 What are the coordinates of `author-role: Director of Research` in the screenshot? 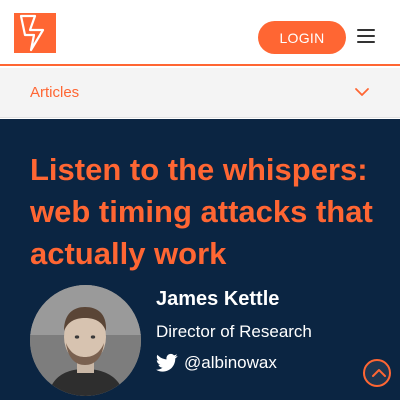 It's located at (234, 331).